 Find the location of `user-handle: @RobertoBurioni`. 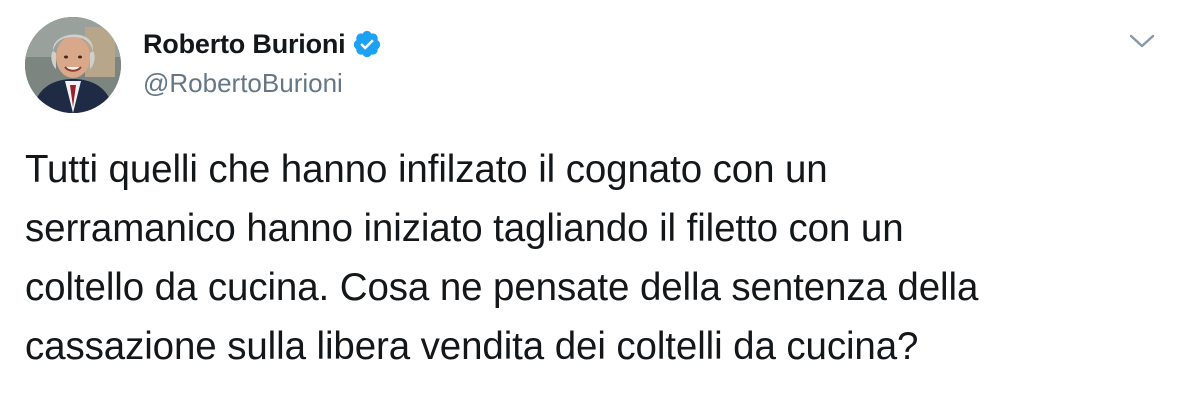

user-handle: @RobertoBurioni is located at coordinates (243, 83).